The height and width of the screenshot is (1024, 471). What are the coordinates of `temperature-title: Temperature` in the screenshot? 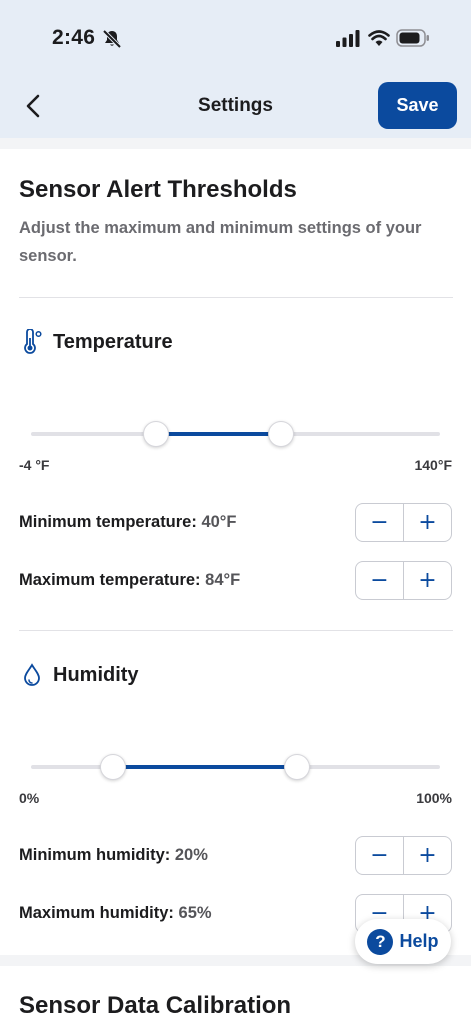 It's located at (113, 342).